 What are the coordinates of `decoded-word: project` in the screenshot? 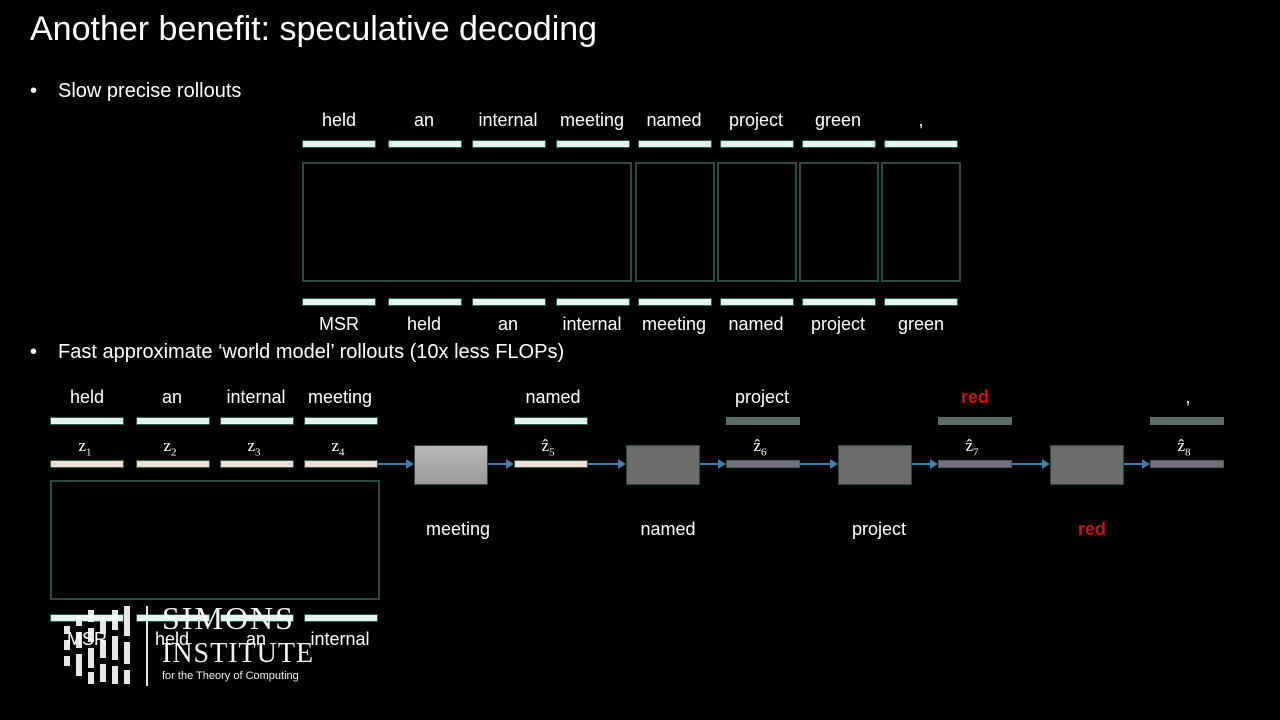 It's located at (879, 529).